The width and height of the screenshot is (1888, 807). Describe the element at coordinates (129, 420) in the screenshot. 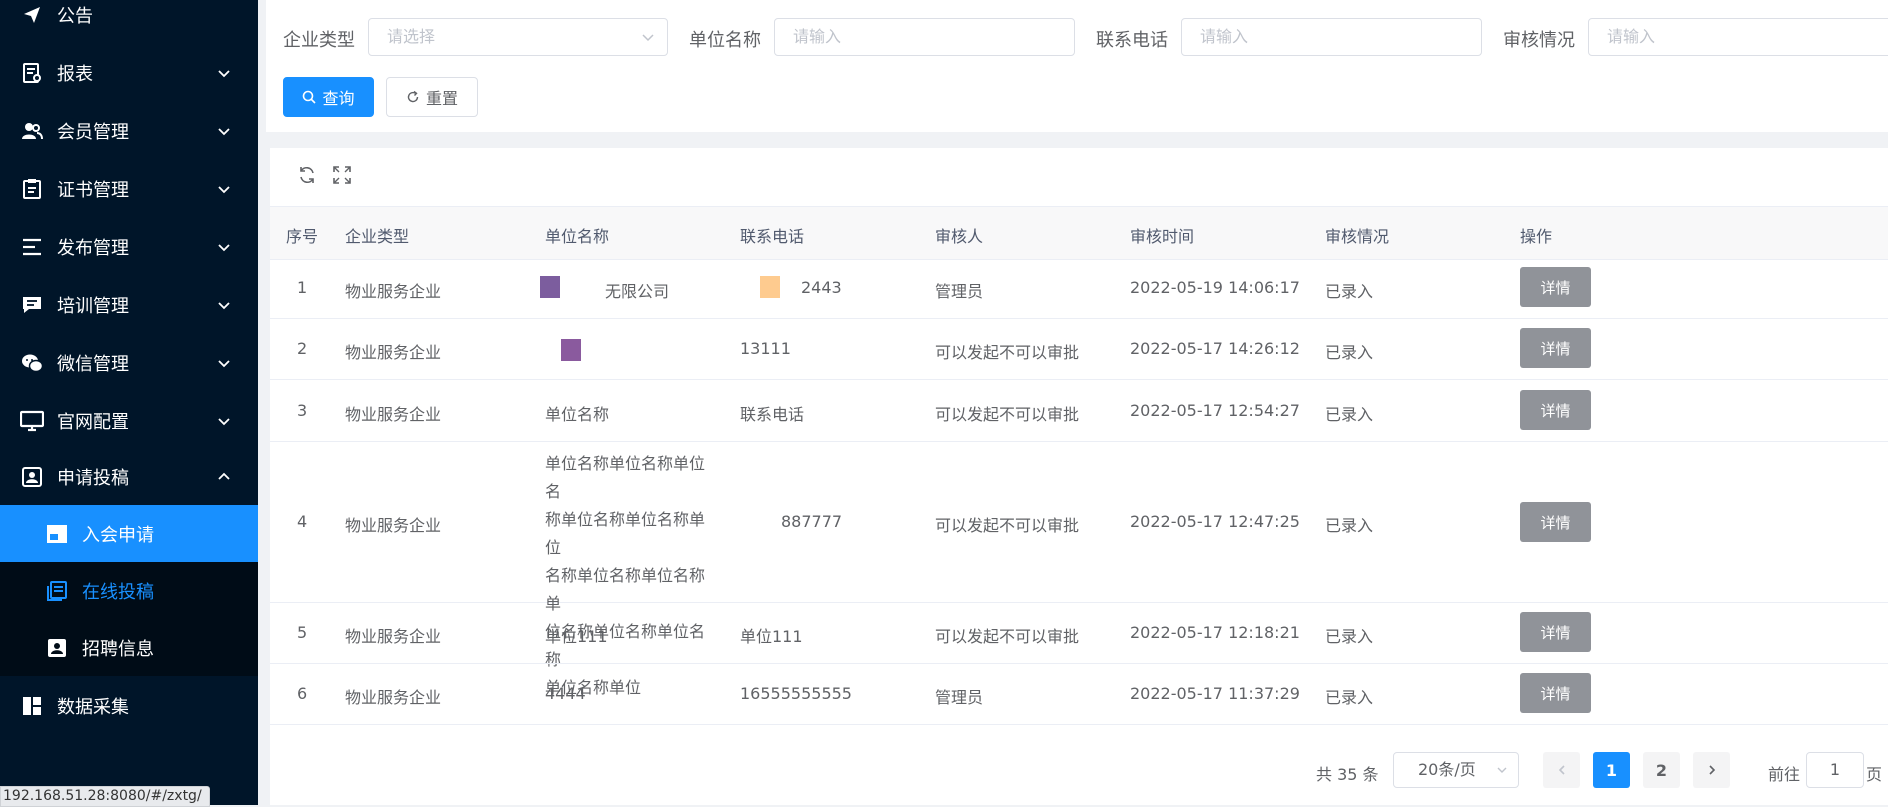

I see `sidebar-item-website-config: 官网配置` at that location.